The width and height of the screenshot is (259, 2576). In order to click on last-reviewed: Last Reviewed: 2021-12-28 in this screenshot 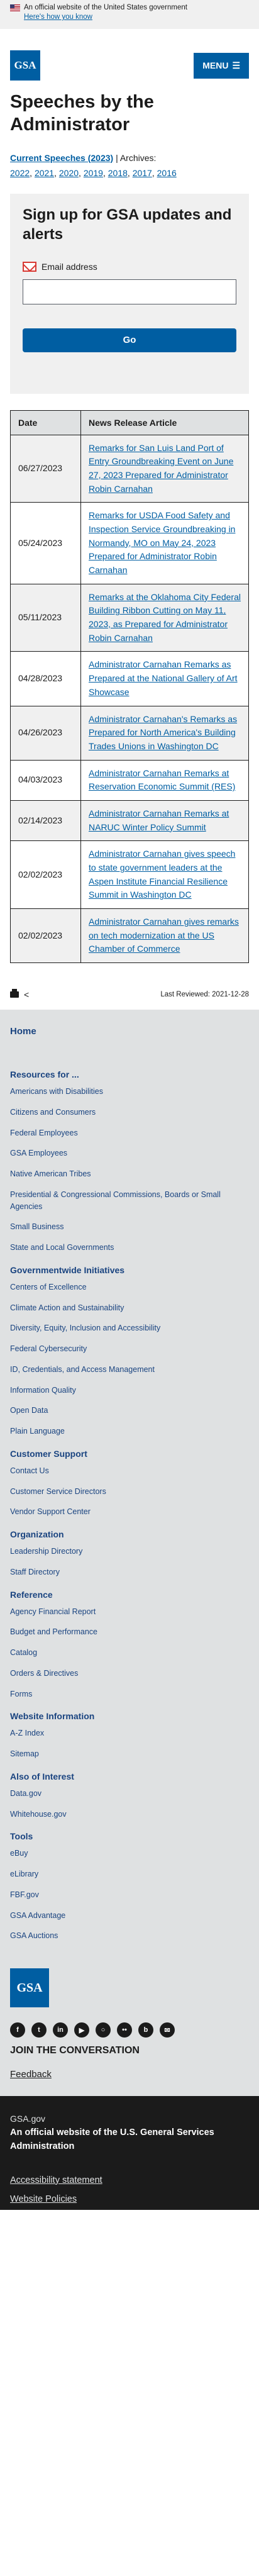, I will do `click(205, 995)`.